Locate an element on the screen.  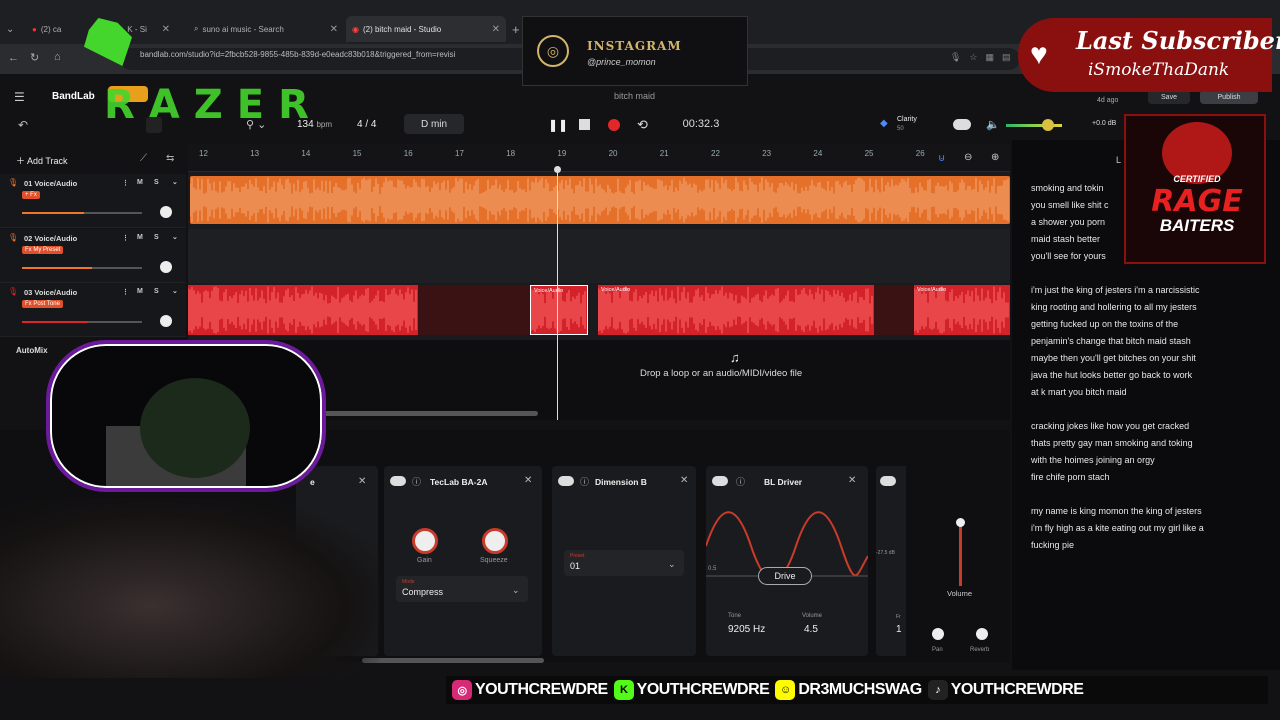
track-2-more-icon: ⋮ is located at coordinates (125, 238).